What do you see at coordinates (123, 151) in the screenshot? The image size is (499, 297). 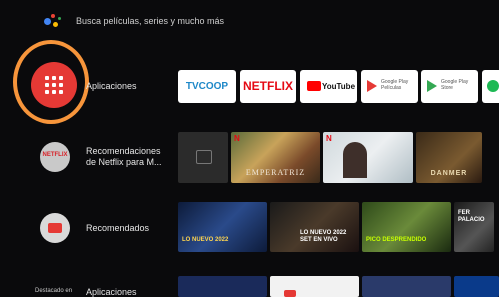 I see `label-line-1: Recomendaciones` at bounding box center [123, 151].